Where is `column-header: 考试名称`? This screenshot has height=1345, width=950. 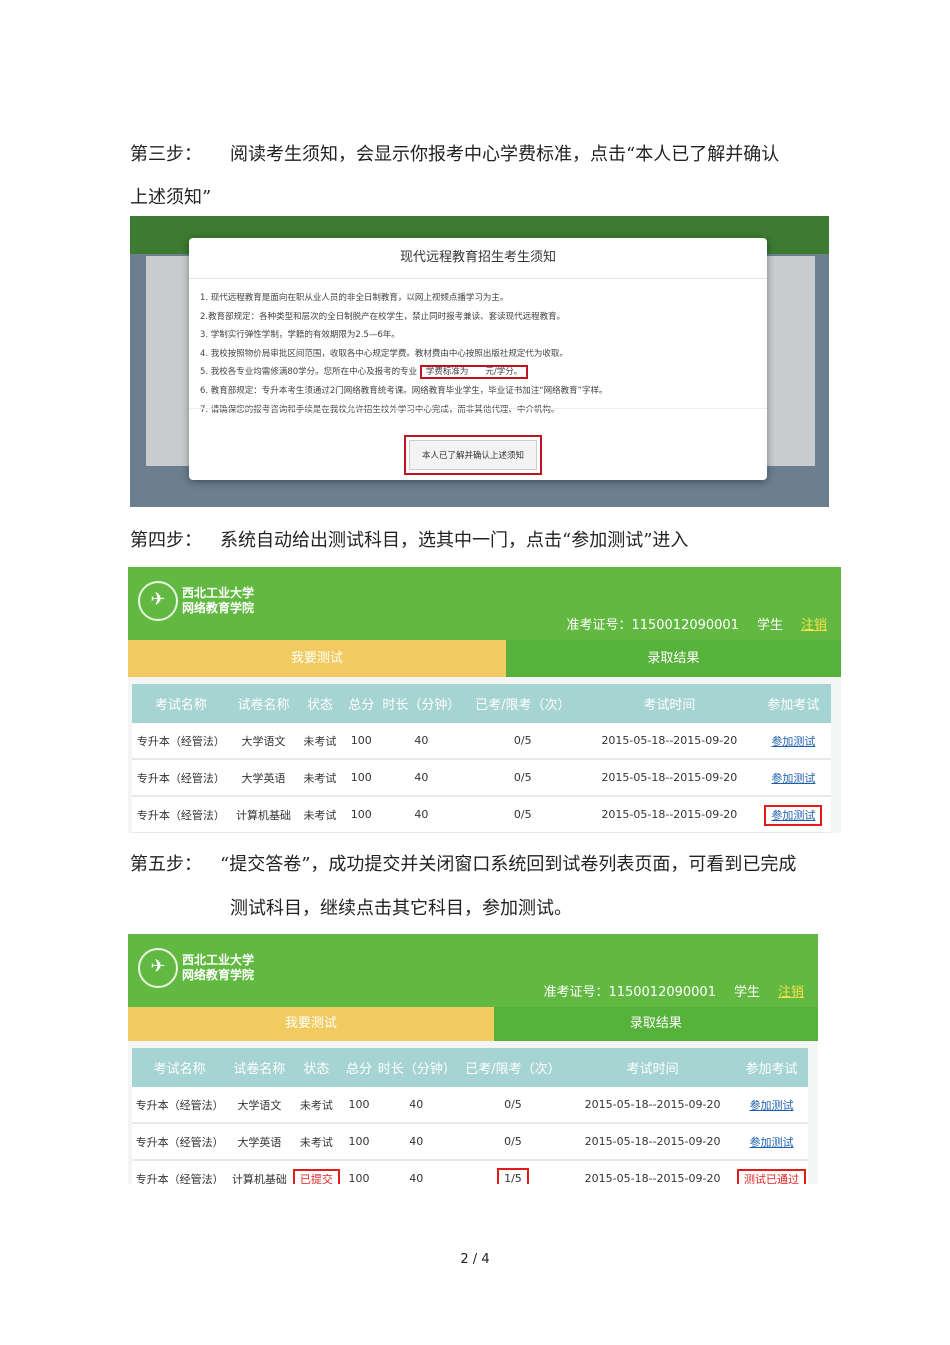
column-header: 考试名称 is located at coordinates (180, 1067).